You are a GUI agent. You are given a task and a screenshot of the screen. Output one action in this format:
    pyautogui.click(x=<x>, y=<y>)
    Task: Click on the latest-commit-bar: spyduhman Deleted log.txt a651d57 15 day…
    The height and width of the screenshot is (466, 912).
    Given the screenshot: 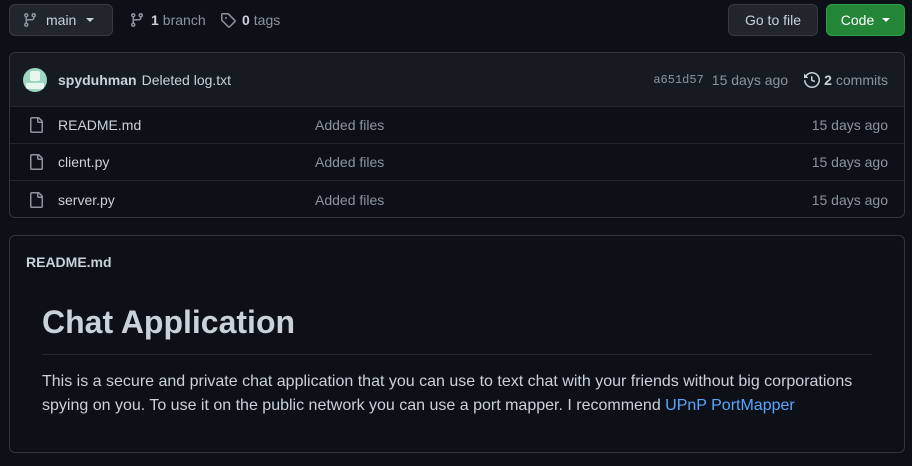 What is the action you would take?
    pyautogui.click(x=457, y=80)
    